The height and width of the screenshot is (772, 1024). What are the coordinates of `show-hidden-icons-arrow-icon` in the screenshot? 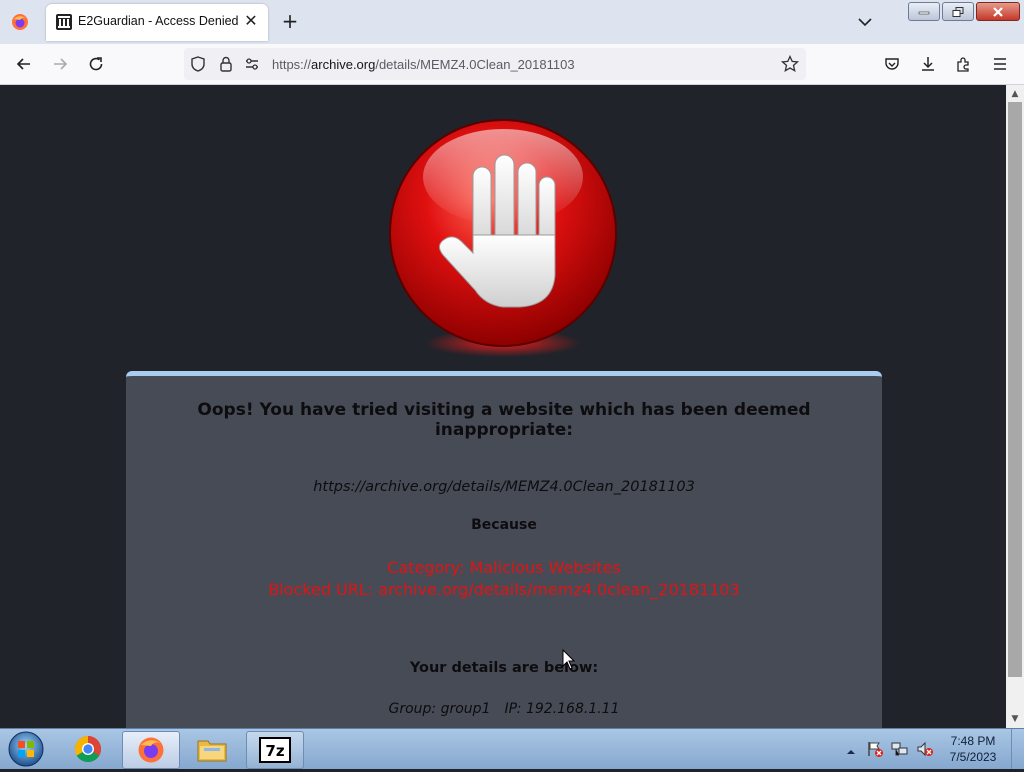 It's located at (851, 749).